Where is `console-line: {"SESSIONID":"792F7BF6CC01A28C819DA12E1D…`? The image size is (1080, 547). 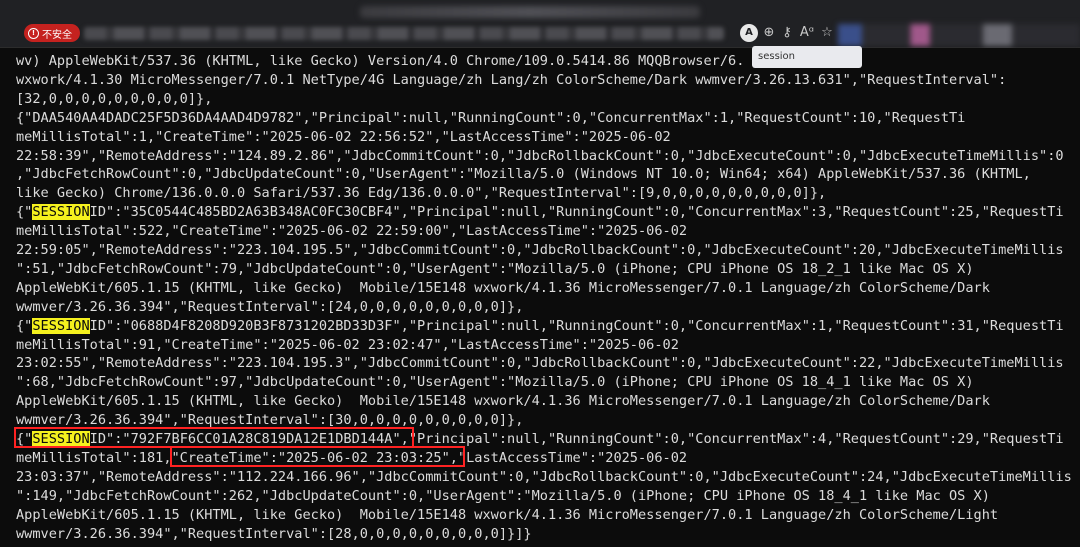
console-line: {"SESSIONID":"792F7BF6CC01A28C819DA12E1D… is located at coordinates (540, 439).